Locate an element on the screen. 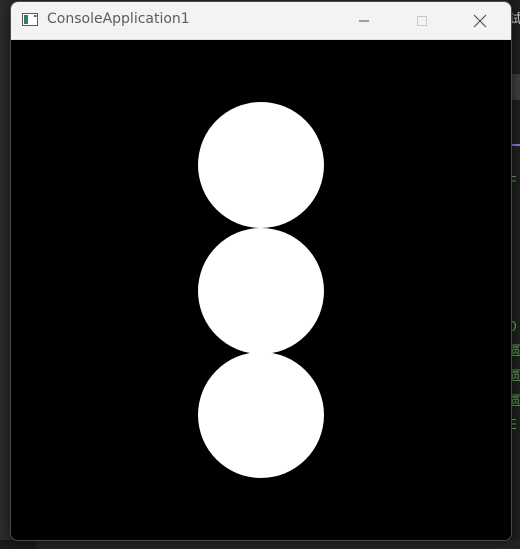 This screenshot has width=520, height=549. background-status-strip-left is located at coordinates (18, 544).